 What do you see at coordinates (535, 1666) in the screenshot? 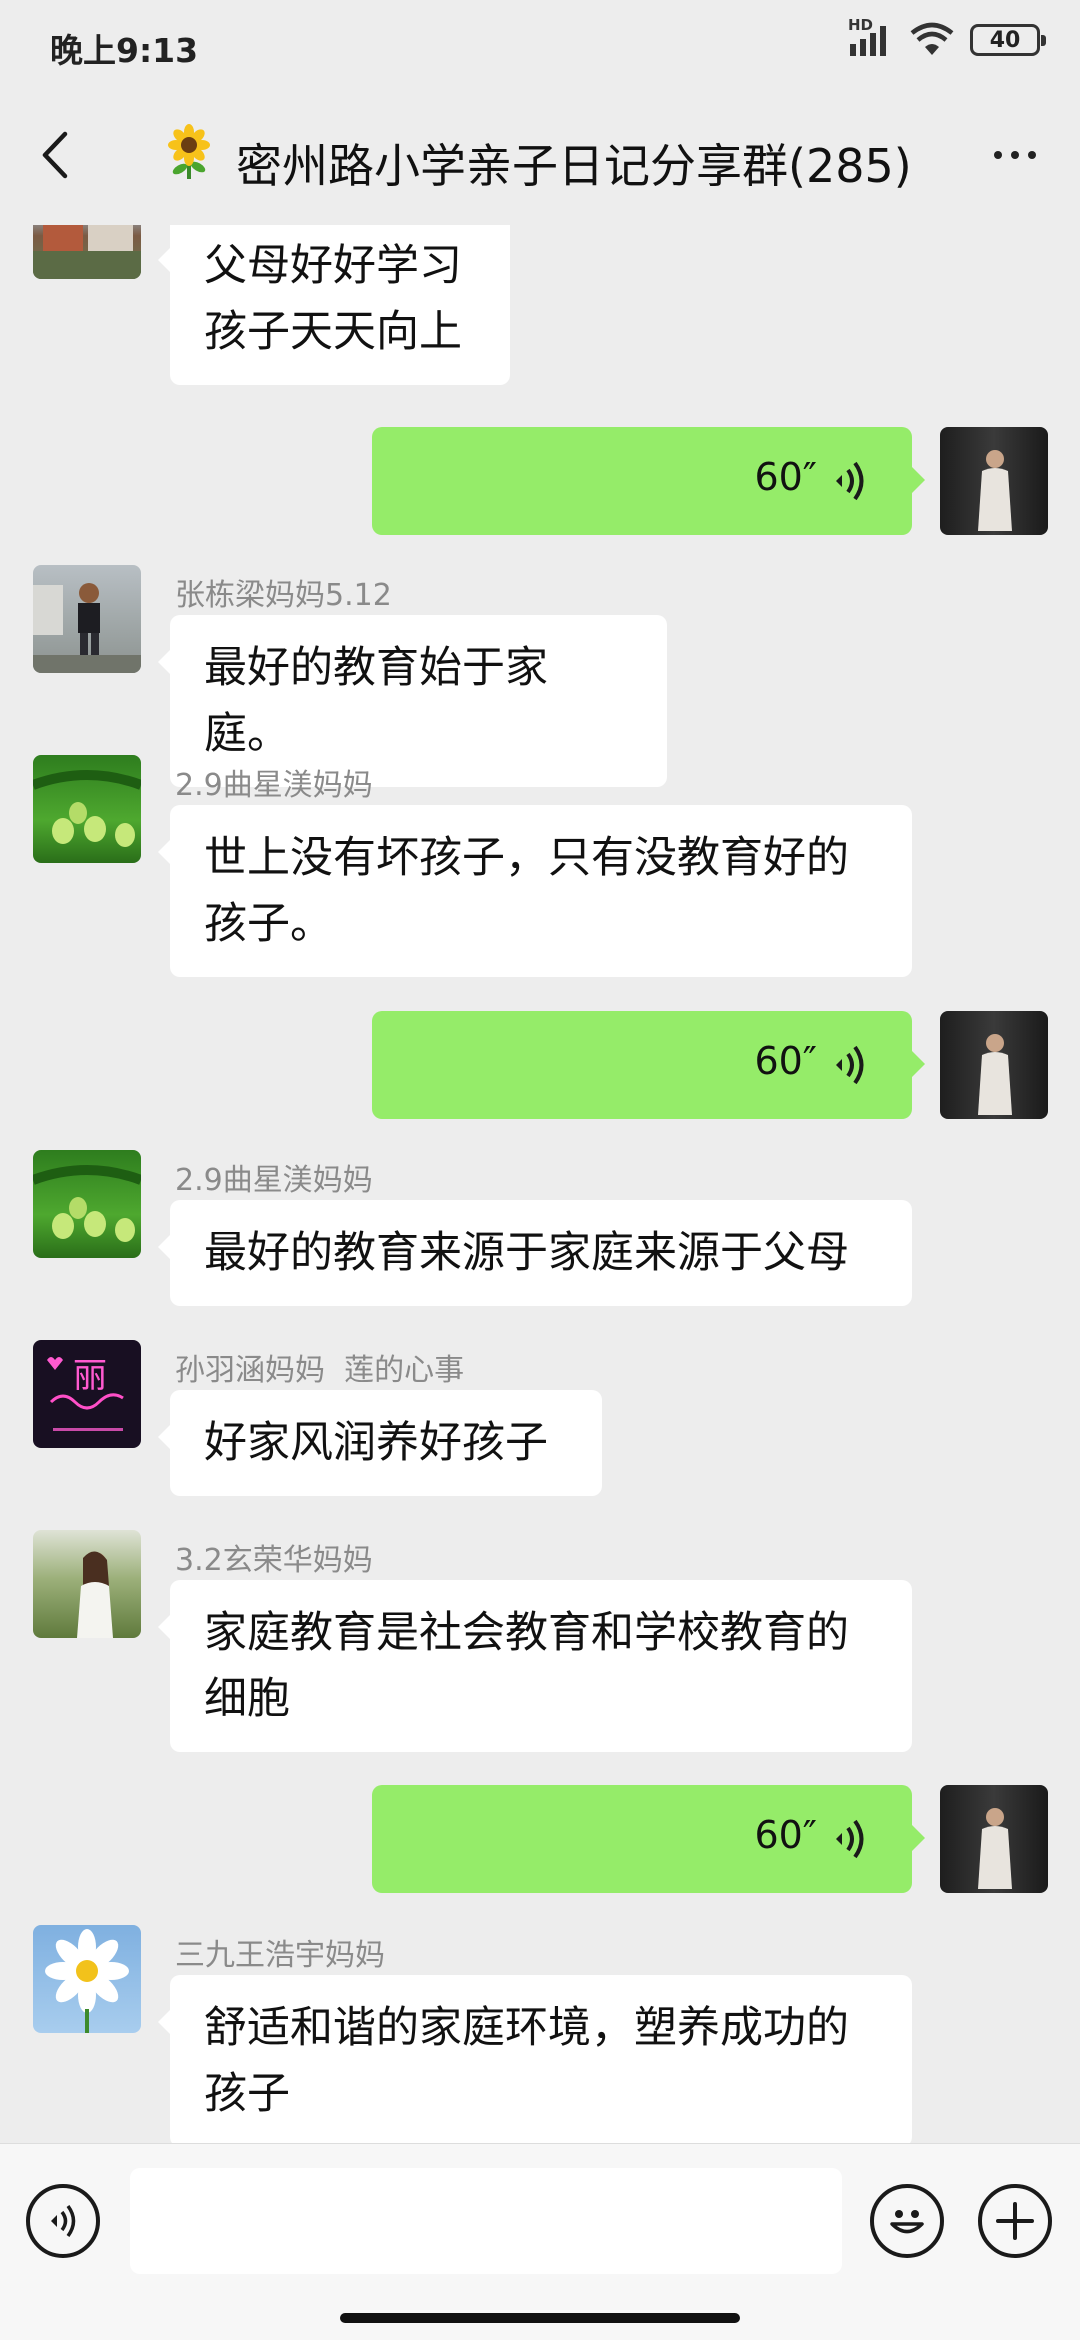
I see `message-bubble: 家庭教育是社会教育和学校教育的 细胞` at bounding box center [535, 1666].